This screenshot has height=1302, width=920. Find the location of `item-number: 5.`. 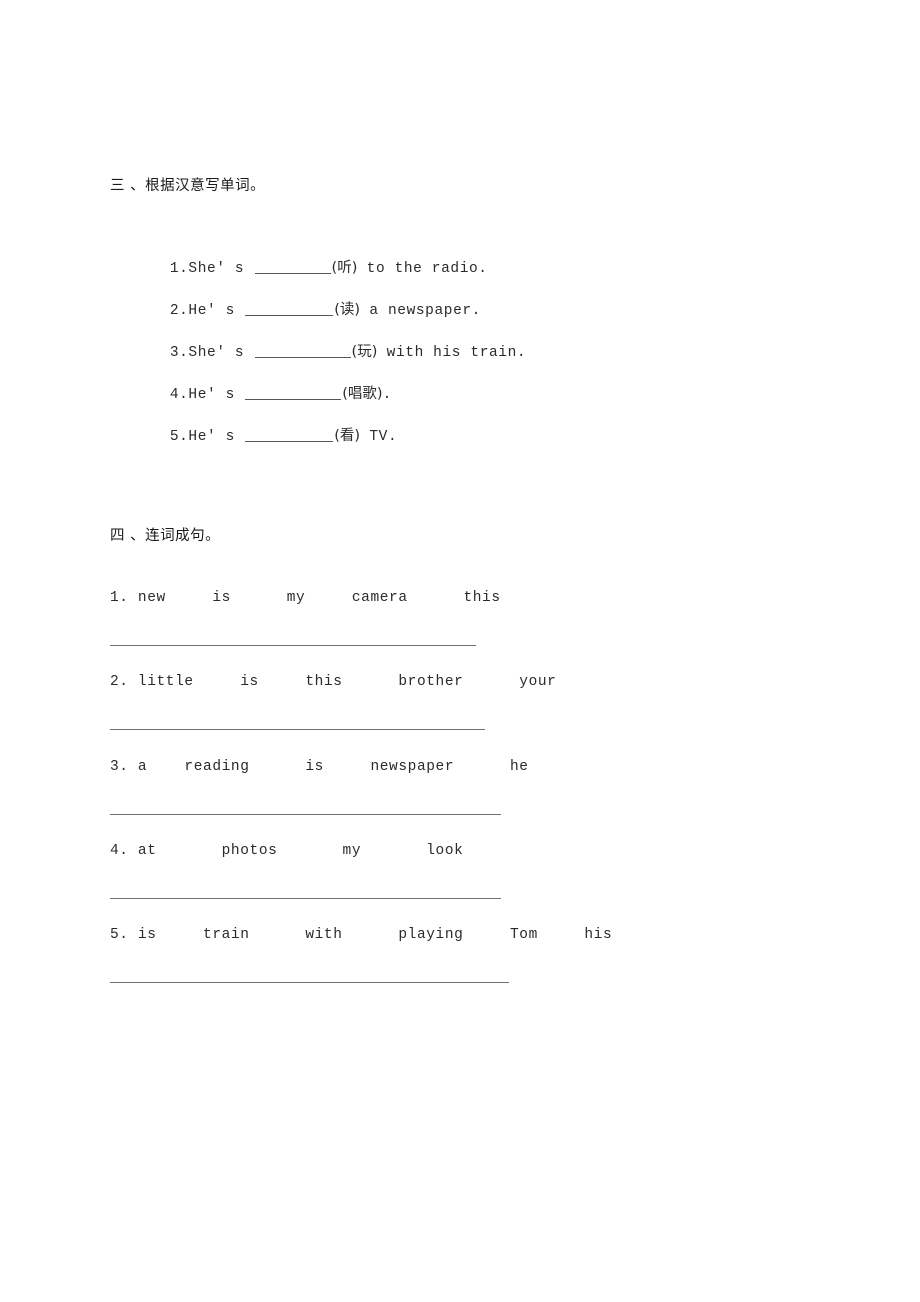

item-number: 5. is located at coordinates (179, 437).